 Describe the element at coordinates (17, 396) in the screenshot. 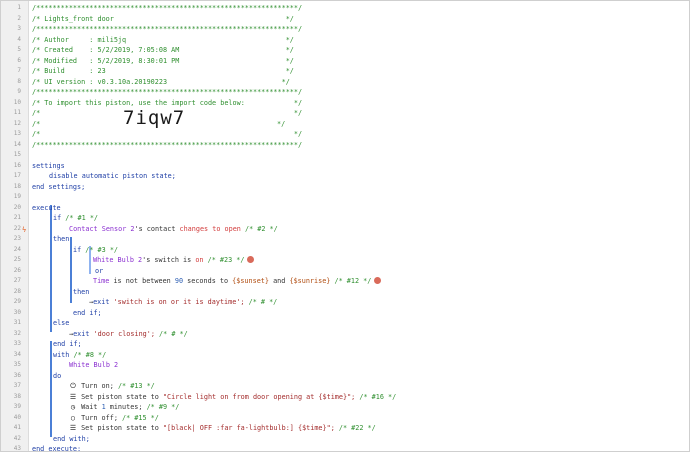

I see `line-number: 38` at that location.